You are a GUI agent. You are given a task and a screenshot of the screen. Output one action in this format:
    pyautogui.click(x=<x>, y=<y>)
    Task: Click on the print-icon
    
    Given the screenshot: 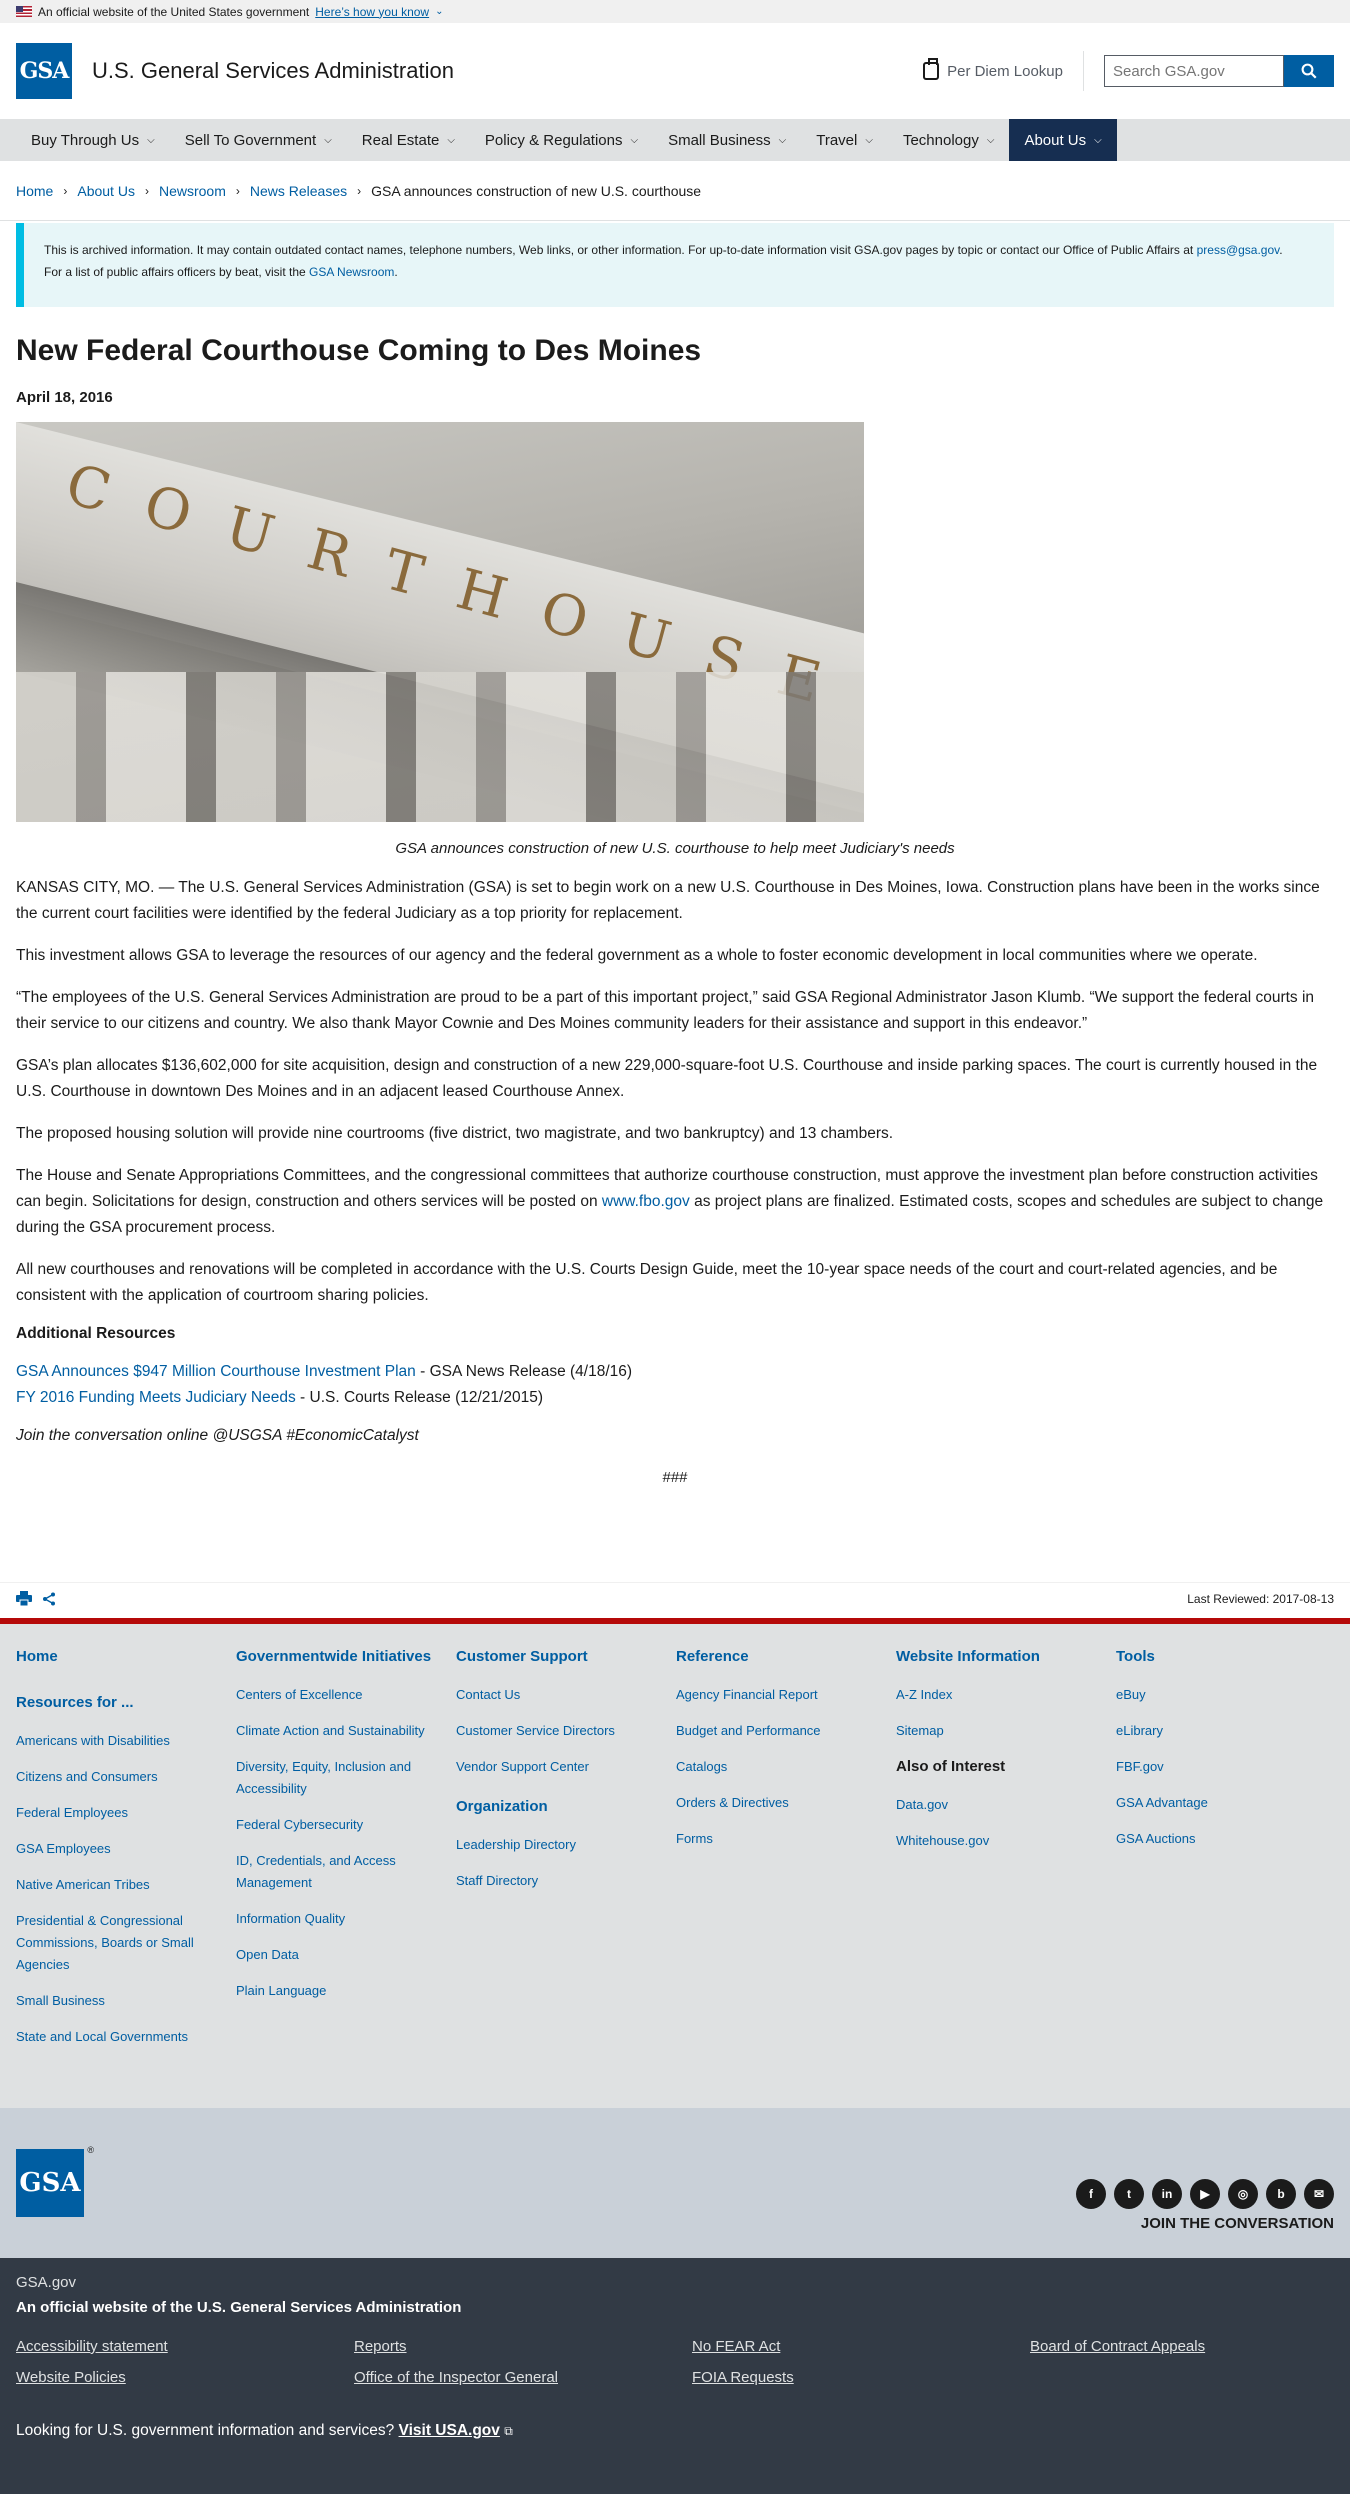 What is the action you would take?
    pyautogui.click(x=24, y=1598)
    